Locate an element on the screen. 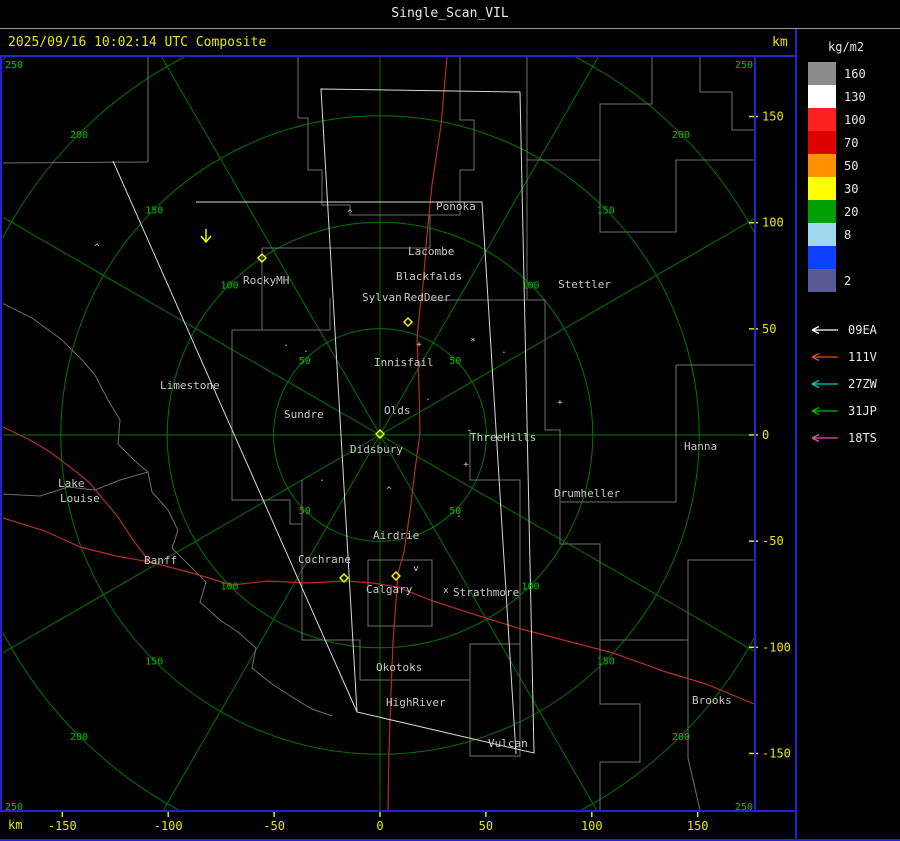  city-label-cochrane: Cochrane is located at coordinates (324, 559).